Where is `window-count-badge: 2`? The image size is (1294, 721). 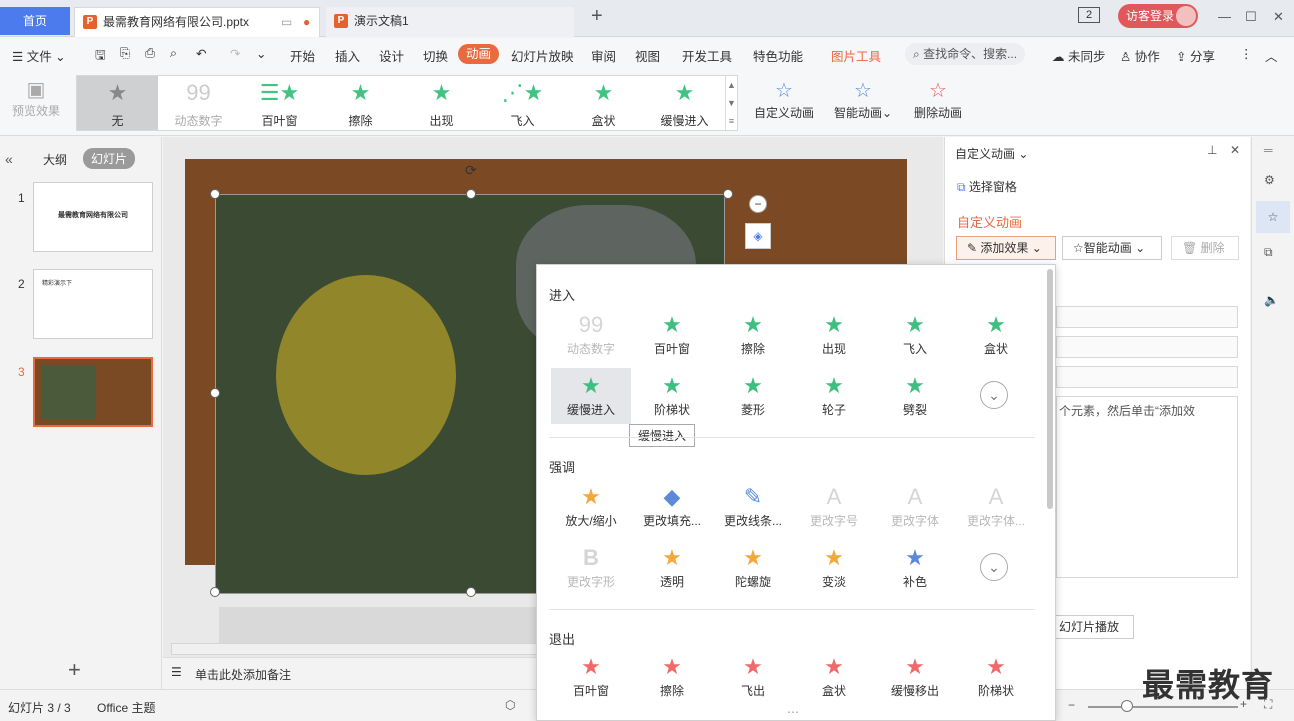
window-count-badge: 2 is located at coordinates (1089, 15).